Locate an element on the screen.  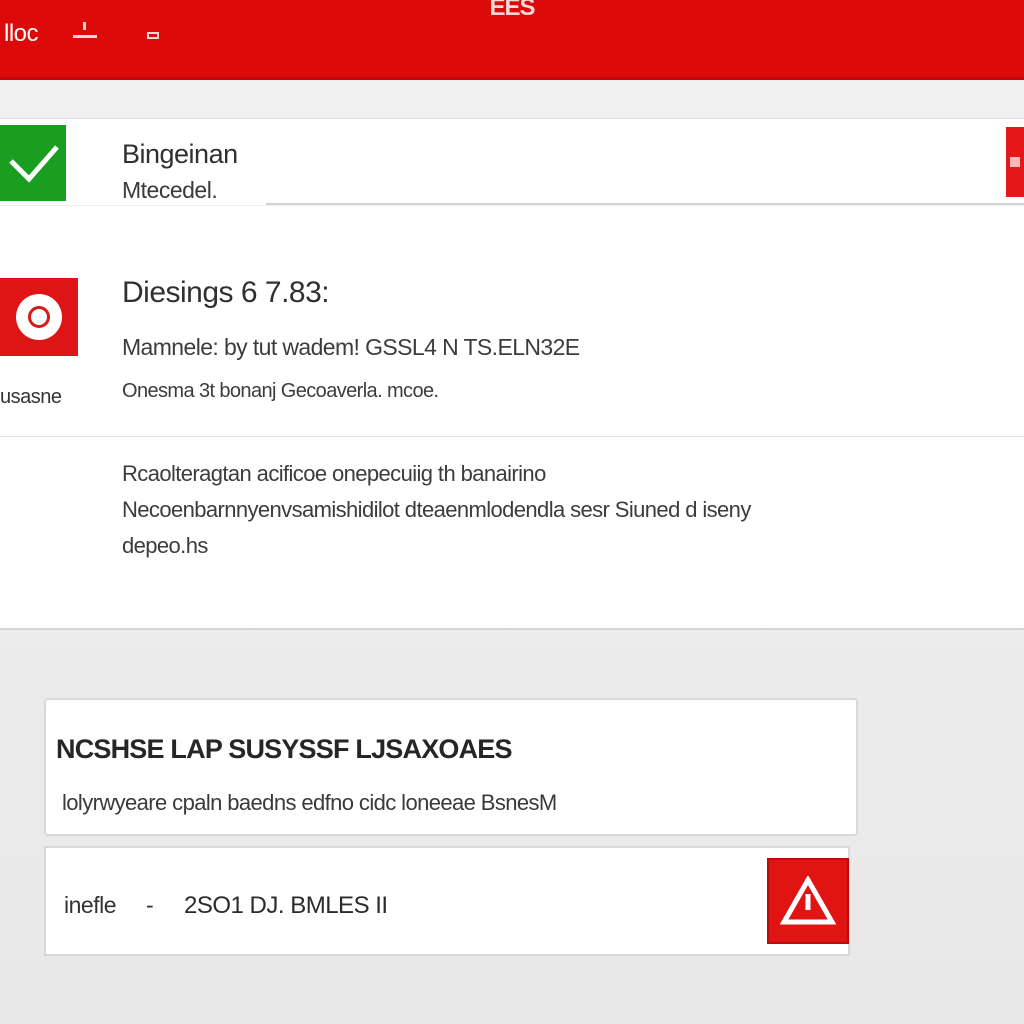
alert-icon-caption: usasne is located at coordinates (31, 397).